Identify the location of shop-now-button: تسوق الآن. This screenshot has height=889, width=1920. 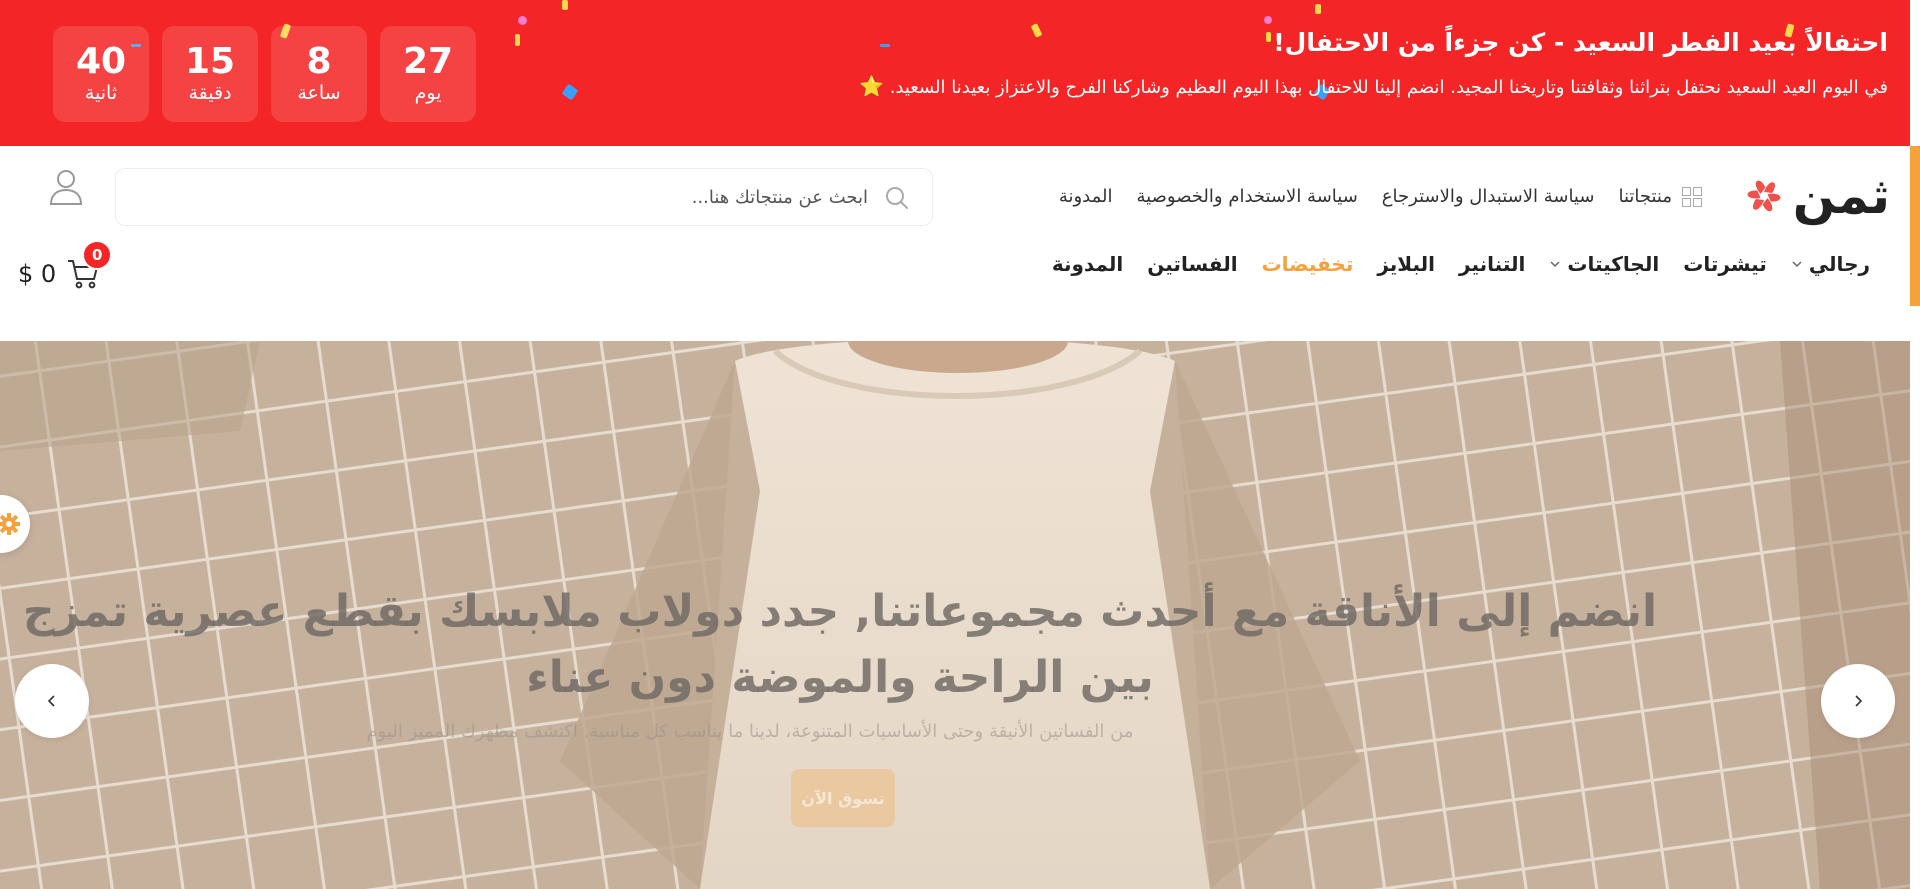
(843, 798).